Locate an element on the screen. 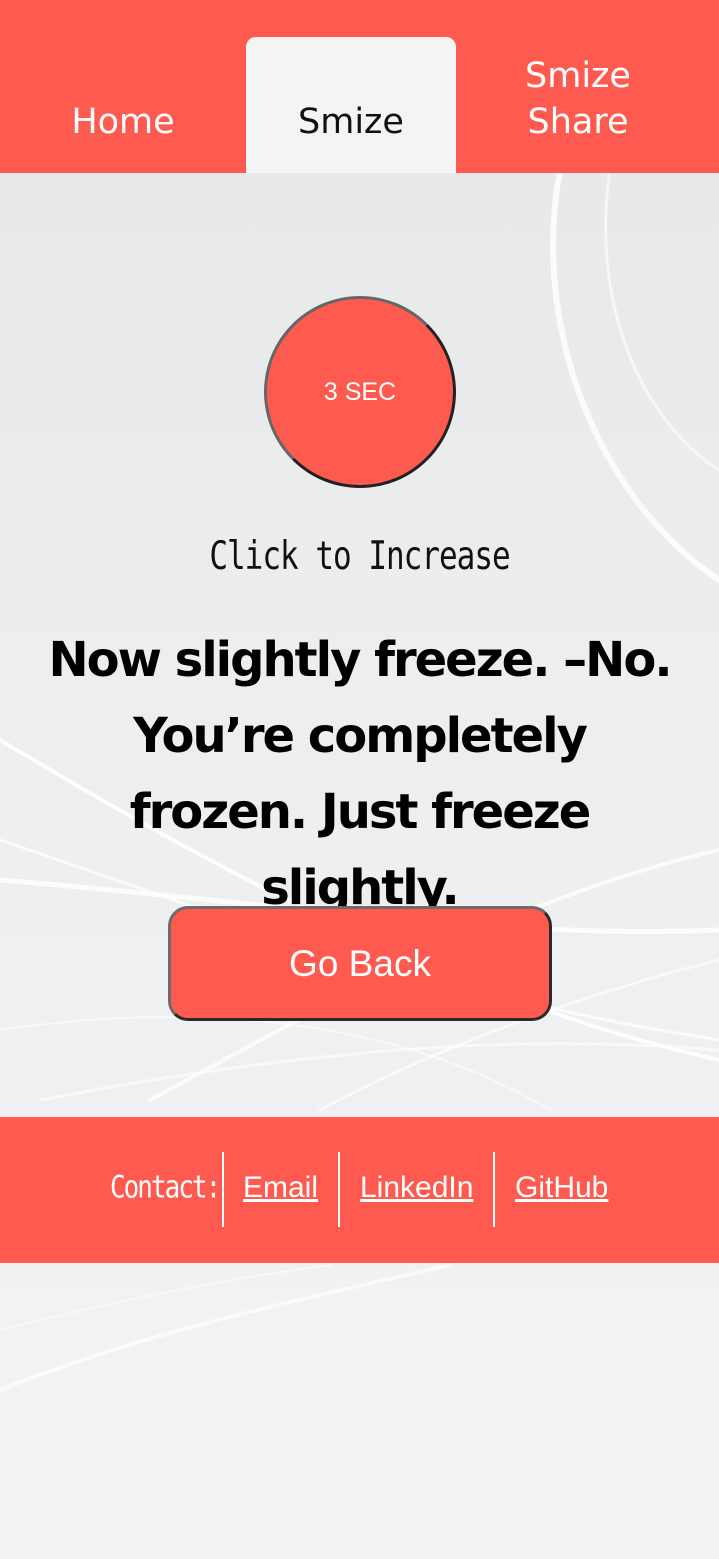 This screenshot has width=719, height=1559. go-back-label: Go Back is located at coordinates (360, 963).